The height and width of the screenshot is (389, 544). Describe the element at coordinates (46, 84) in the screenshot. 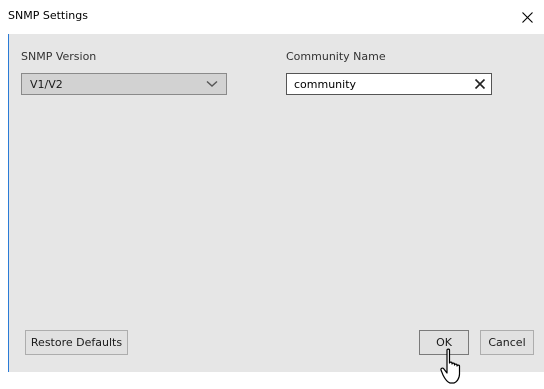

I see `snmp-version-value: V1/V2` at that location.